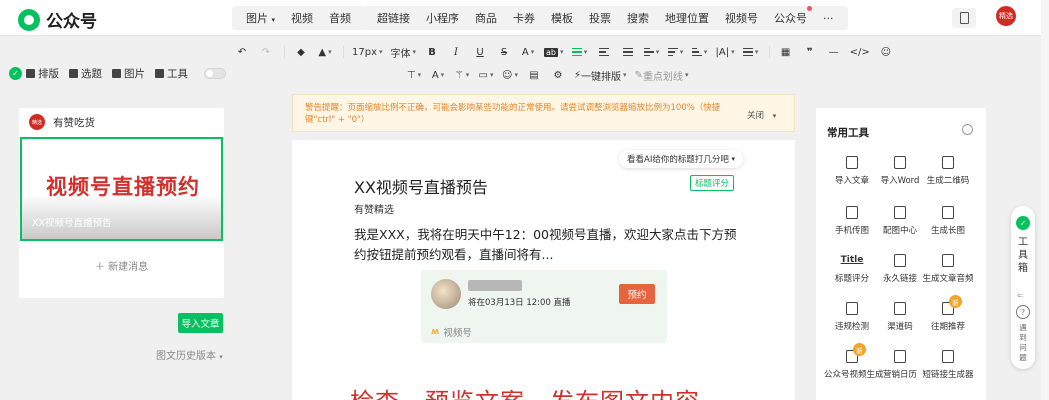 The image size is (1049, 400). I want to click on card-footer: ʍ 视频号, so click(451, 333).